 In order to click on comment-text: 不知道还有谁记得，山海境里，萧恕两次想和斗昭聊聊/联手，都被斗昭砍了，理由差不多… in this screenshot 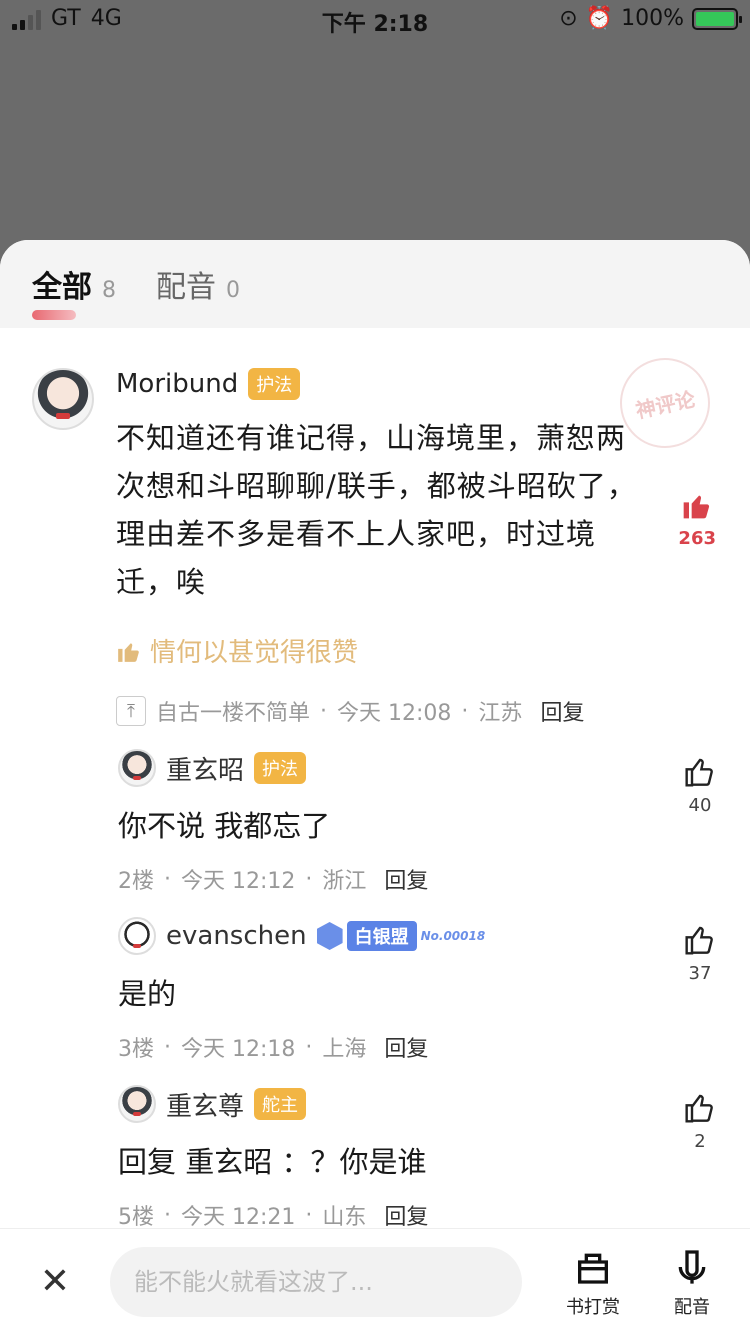, I will do `click(376, 510)`.